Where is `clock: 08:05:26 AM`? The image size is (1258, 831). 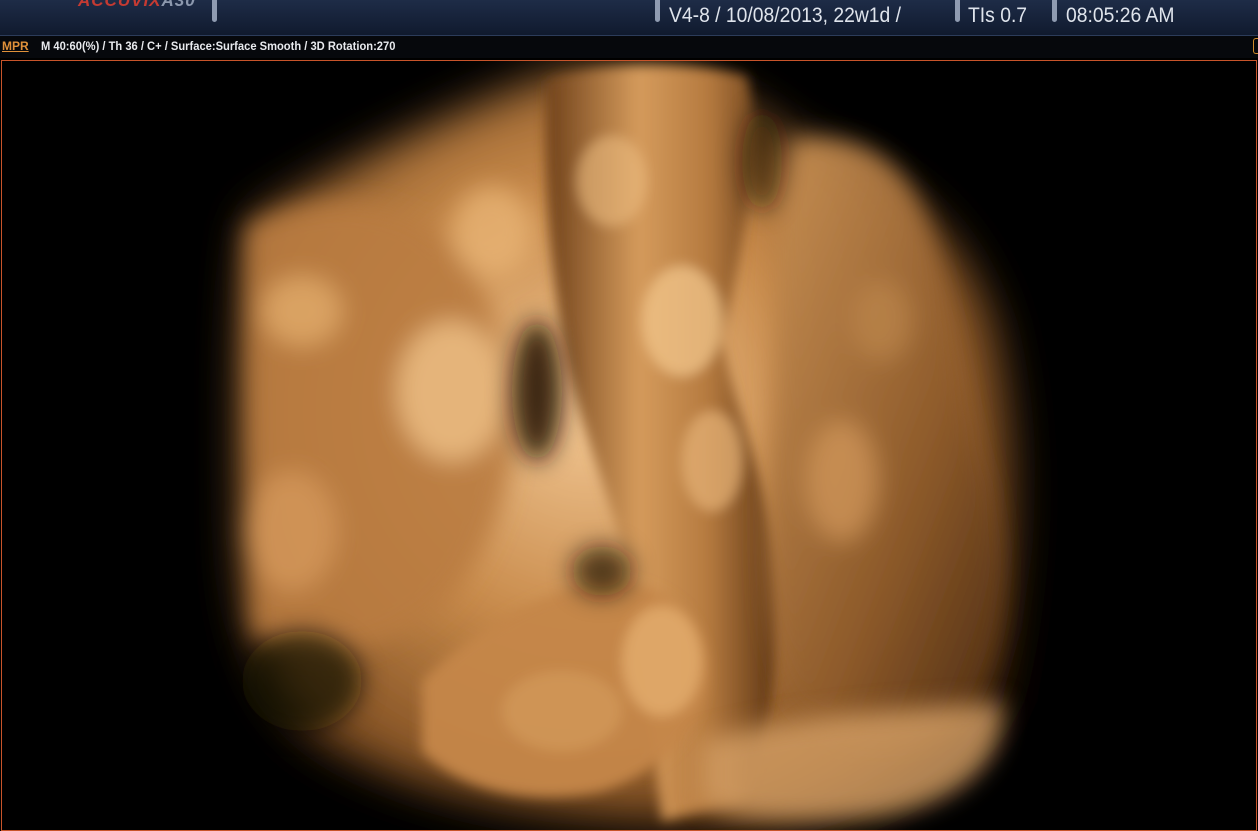 clock: 08:05:26 AM is located at coordinates (1120, 15).